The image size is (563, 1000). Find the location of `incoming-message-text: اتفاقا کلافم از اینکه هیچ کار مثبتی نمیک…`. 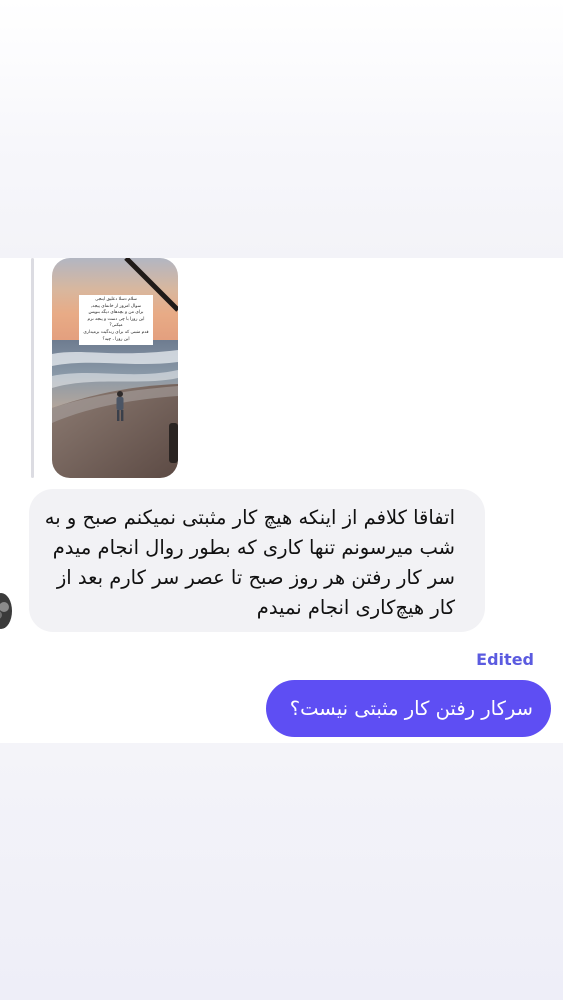

incoming-message-text: اتفاقا کلافم از اینکه هیچ کار مثبتی نمیک… is located at coordinates (249, 562).